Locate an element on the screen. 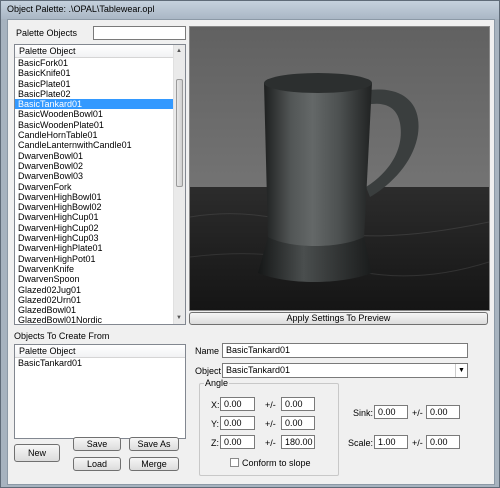 This screenshot has height=488, width=500. create-from-list: Palette Object BasicTankard01 is located at coordinates (100, 391).